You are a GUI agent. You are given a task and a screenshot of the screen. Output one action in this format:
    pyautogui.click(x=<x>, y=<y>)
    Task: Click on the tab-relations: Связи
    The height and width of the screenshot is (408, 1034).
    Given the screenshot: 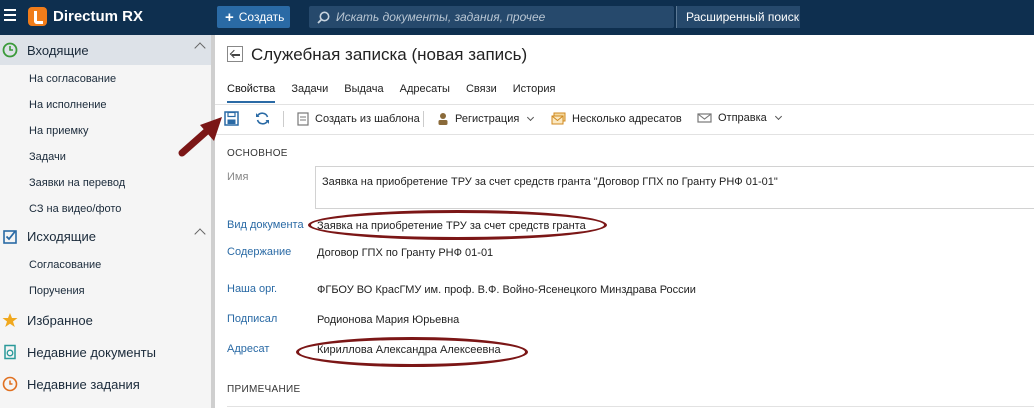 What is the action you would take?
    pyautogui.click(x=481, y=93)
    